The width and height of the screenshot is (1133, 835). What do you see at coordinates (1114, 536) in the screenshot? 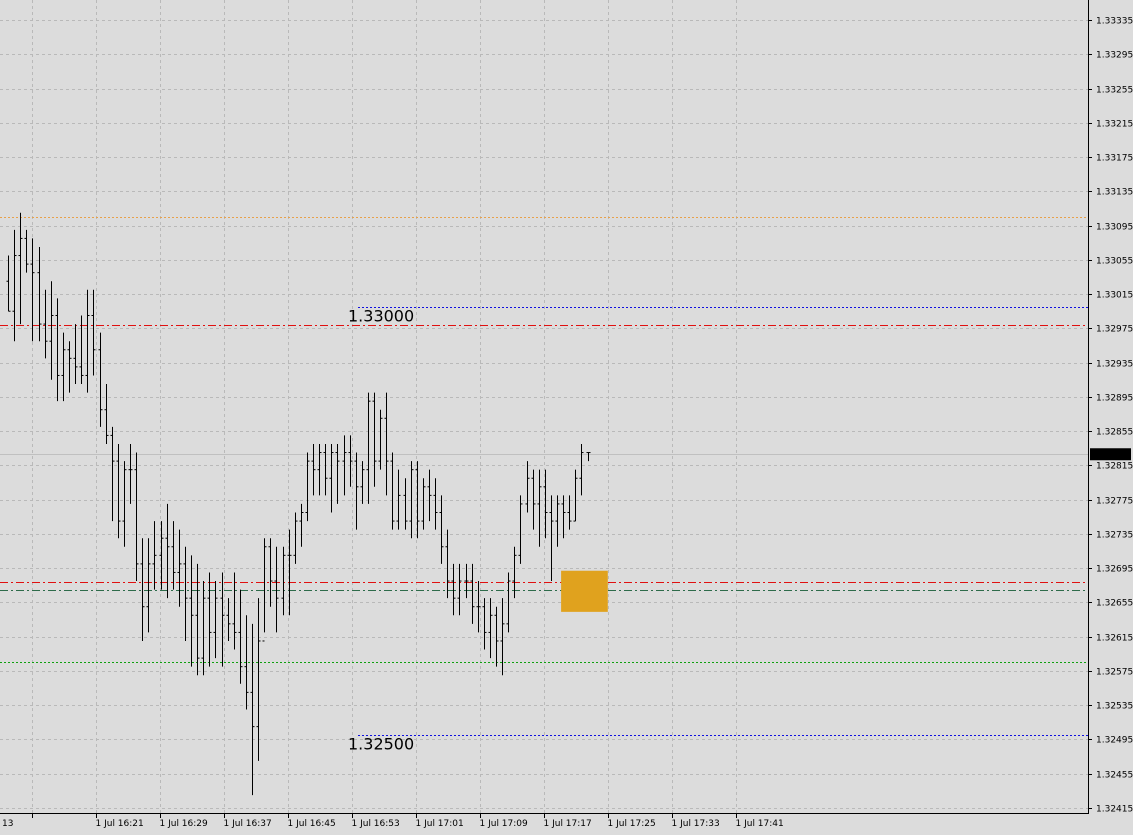
I see `price-tick-label: 1.32735` at bounding box center [1114, 536].